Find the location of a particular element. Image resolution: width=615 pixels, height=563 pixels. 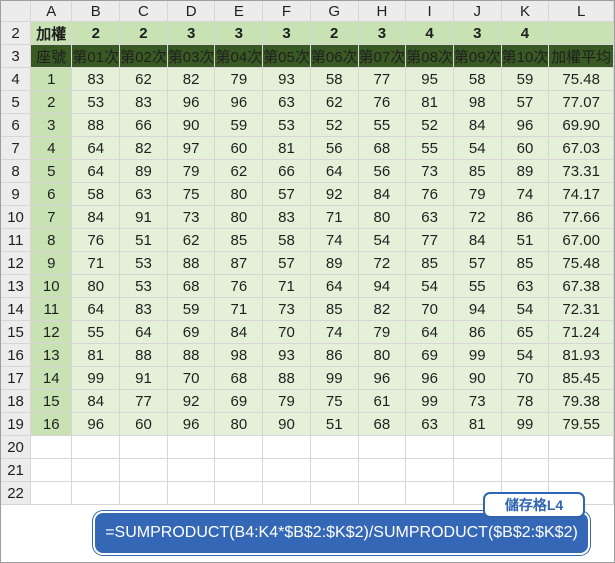

weighted-average-cell: 79.38 is located at coordinates (581, 401).